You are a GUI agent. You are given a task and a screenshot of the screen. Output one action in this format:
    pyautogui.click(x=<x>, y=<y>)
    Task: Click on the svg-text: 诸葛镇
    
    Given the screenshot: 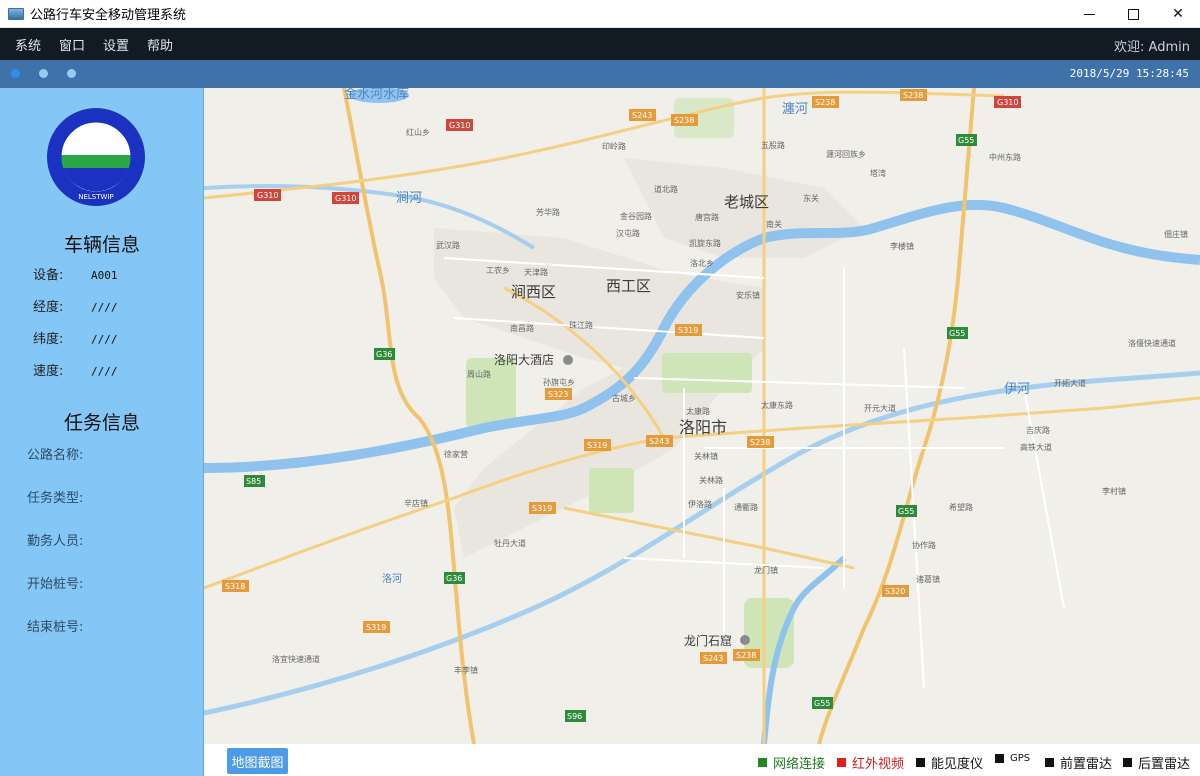 What is the action you would take?
    pyautogui.click(x=928, y=579)
    